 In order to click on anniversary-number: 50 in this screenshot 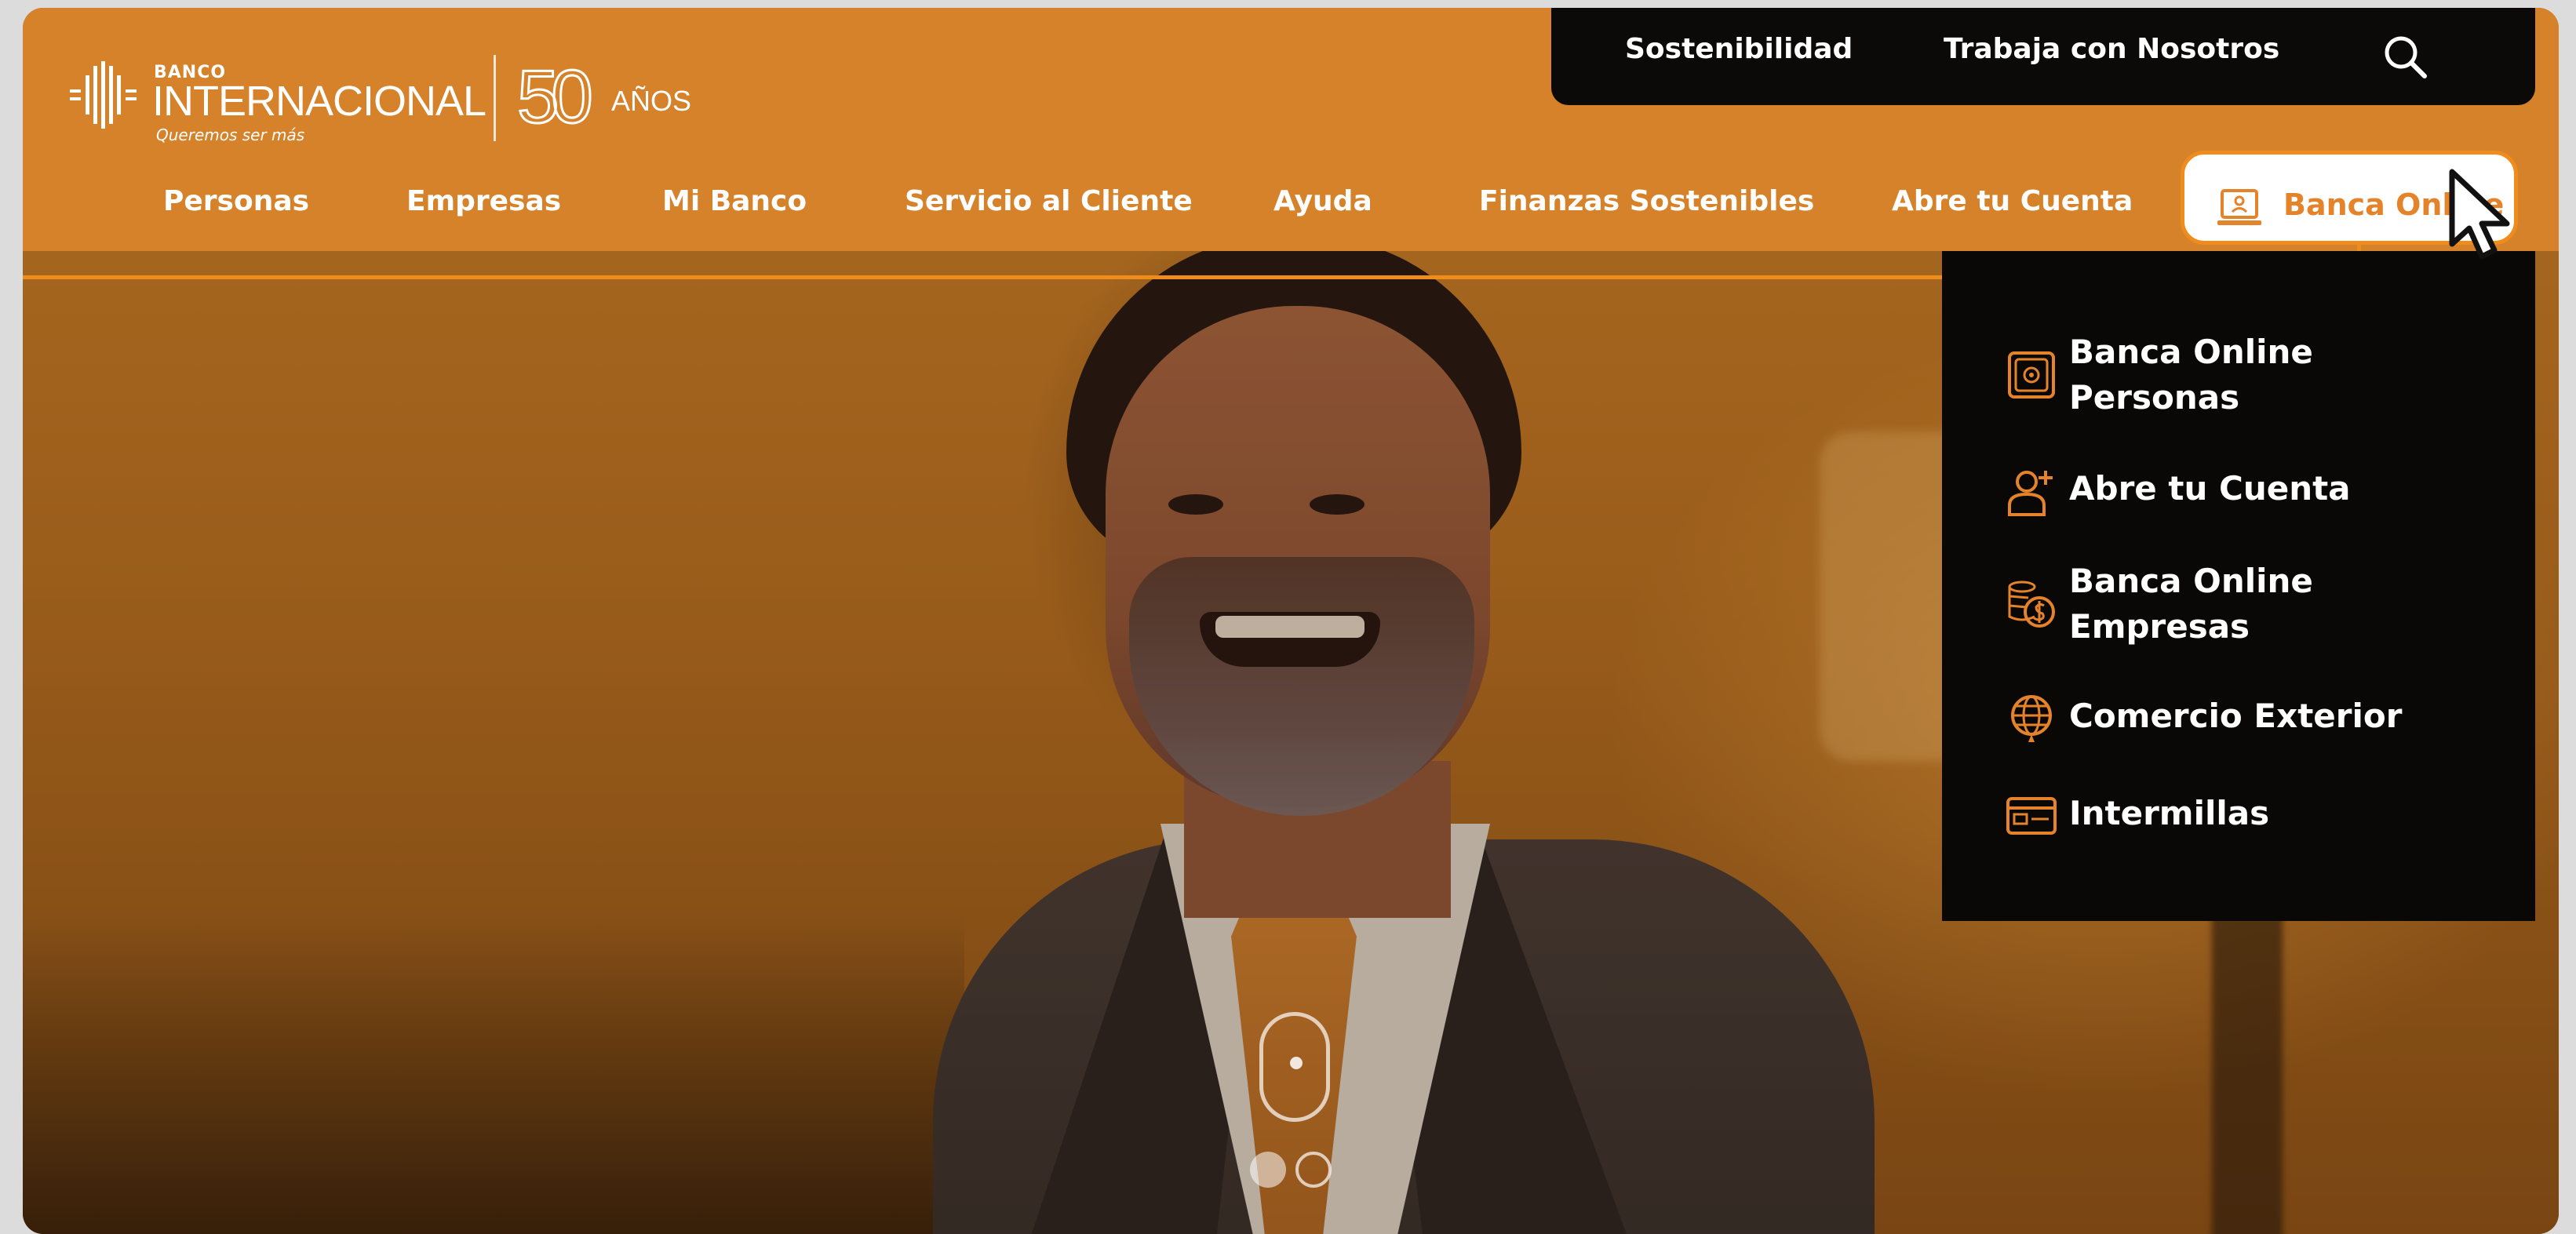, I will do `click(555, 97)`.